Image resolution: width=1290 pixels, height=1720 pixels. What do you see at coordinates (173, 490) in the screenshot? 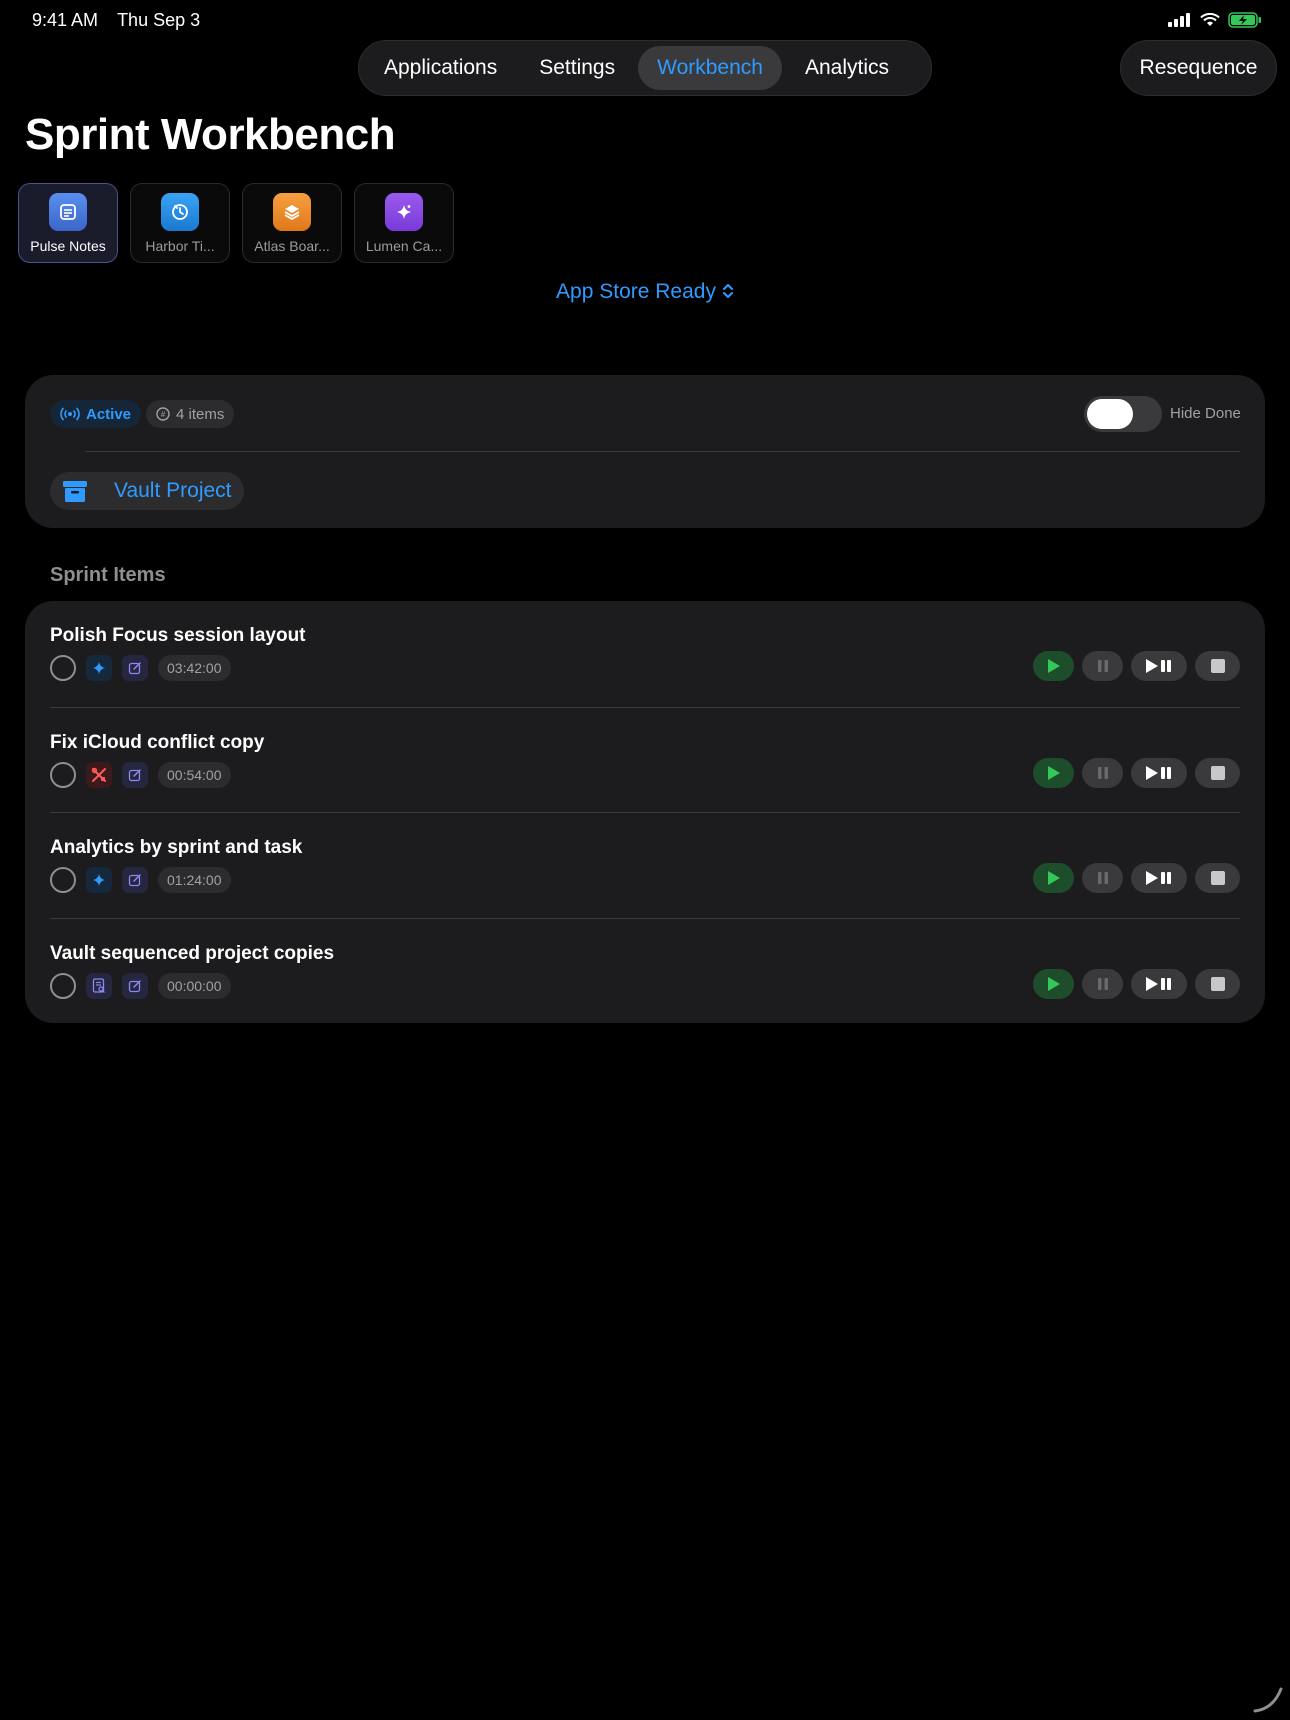
I see `project-label: Vault Project` at bounding box center [173, 490].